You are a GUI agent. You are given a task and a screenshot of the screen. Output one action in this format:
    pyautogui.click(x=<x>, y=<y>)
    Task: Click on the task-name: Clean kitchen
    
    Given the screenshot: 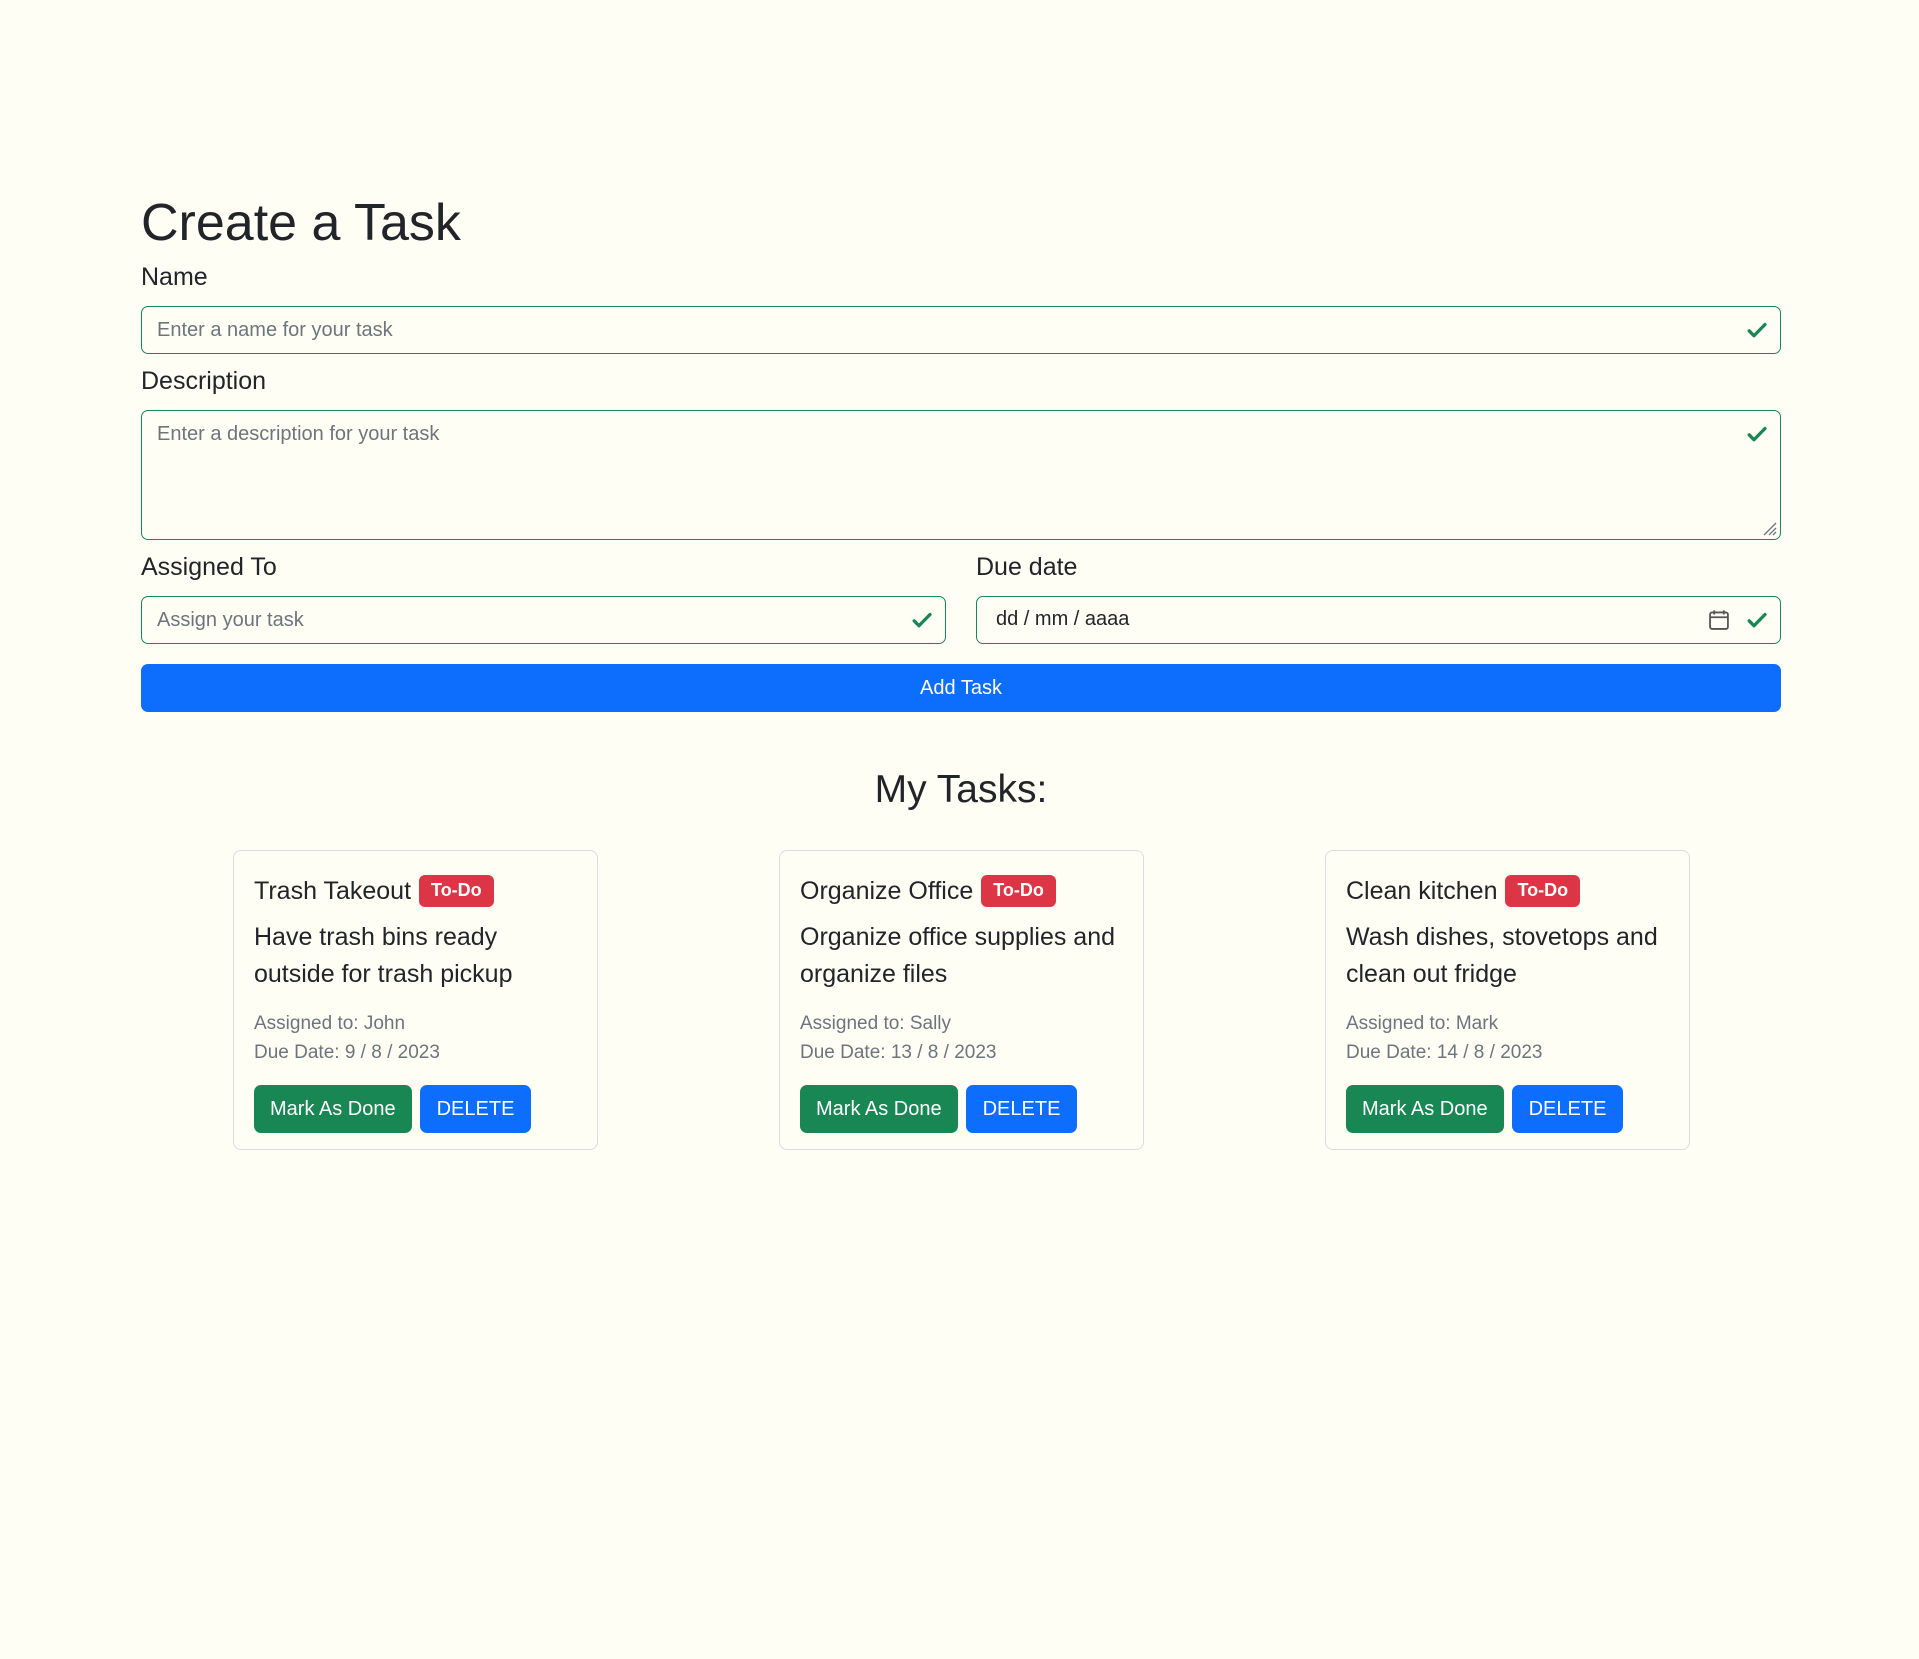 What is the action you would take?
    pyautogui.click(x=1422, y=891)
    